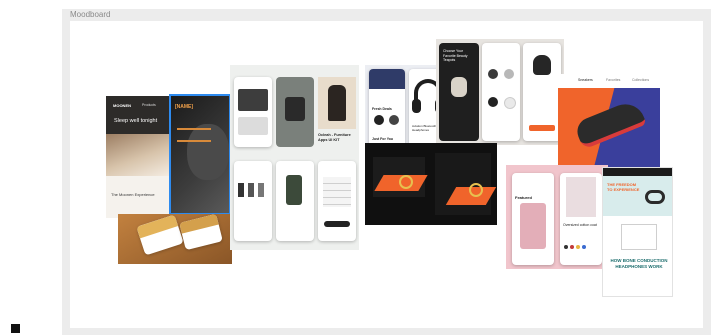  What do you see at coordinates (337, 103) in the screenshot?
I see `furniture-chair-photo` at bounding box center [337, 103].